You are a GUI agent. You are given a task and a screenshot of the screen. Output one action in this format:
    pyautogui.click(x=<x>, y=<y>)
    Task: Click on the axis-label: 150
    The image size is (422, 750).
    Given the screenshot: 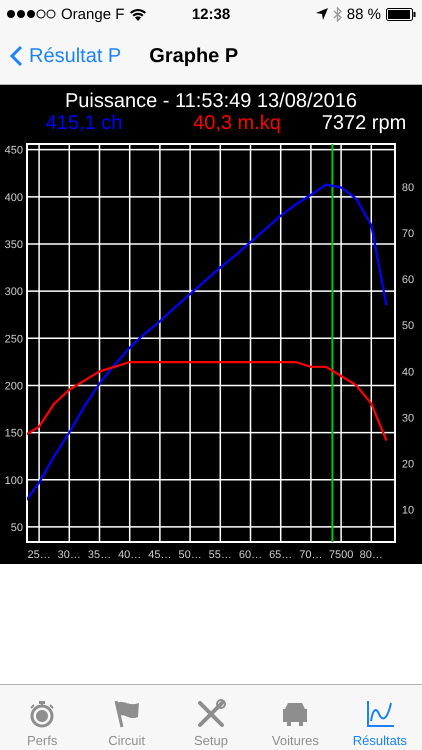 What is the action you would take?
    pyautogui.click(x=13, y=434)
    